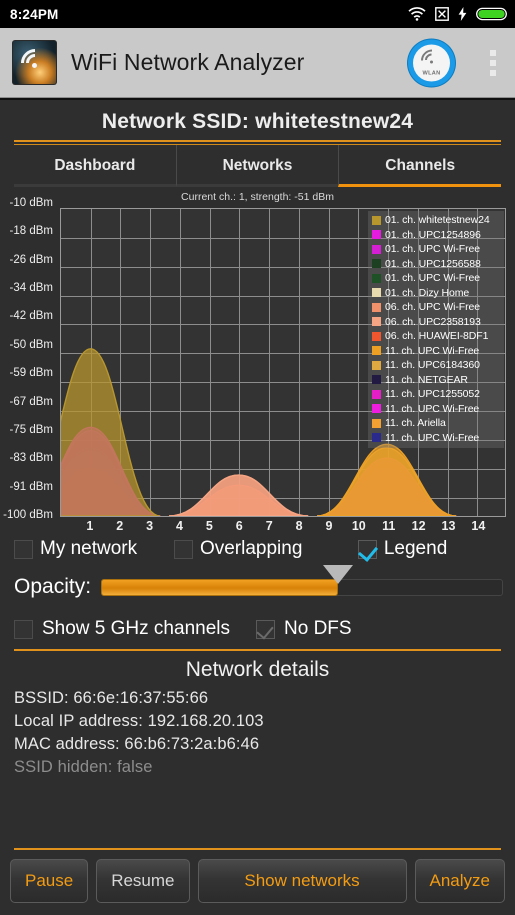 The width and height of the screenshot is (515, 915). I want to click on legend-item-label: 06. ch. HUAWEI-8DF1, so click(437, 336).